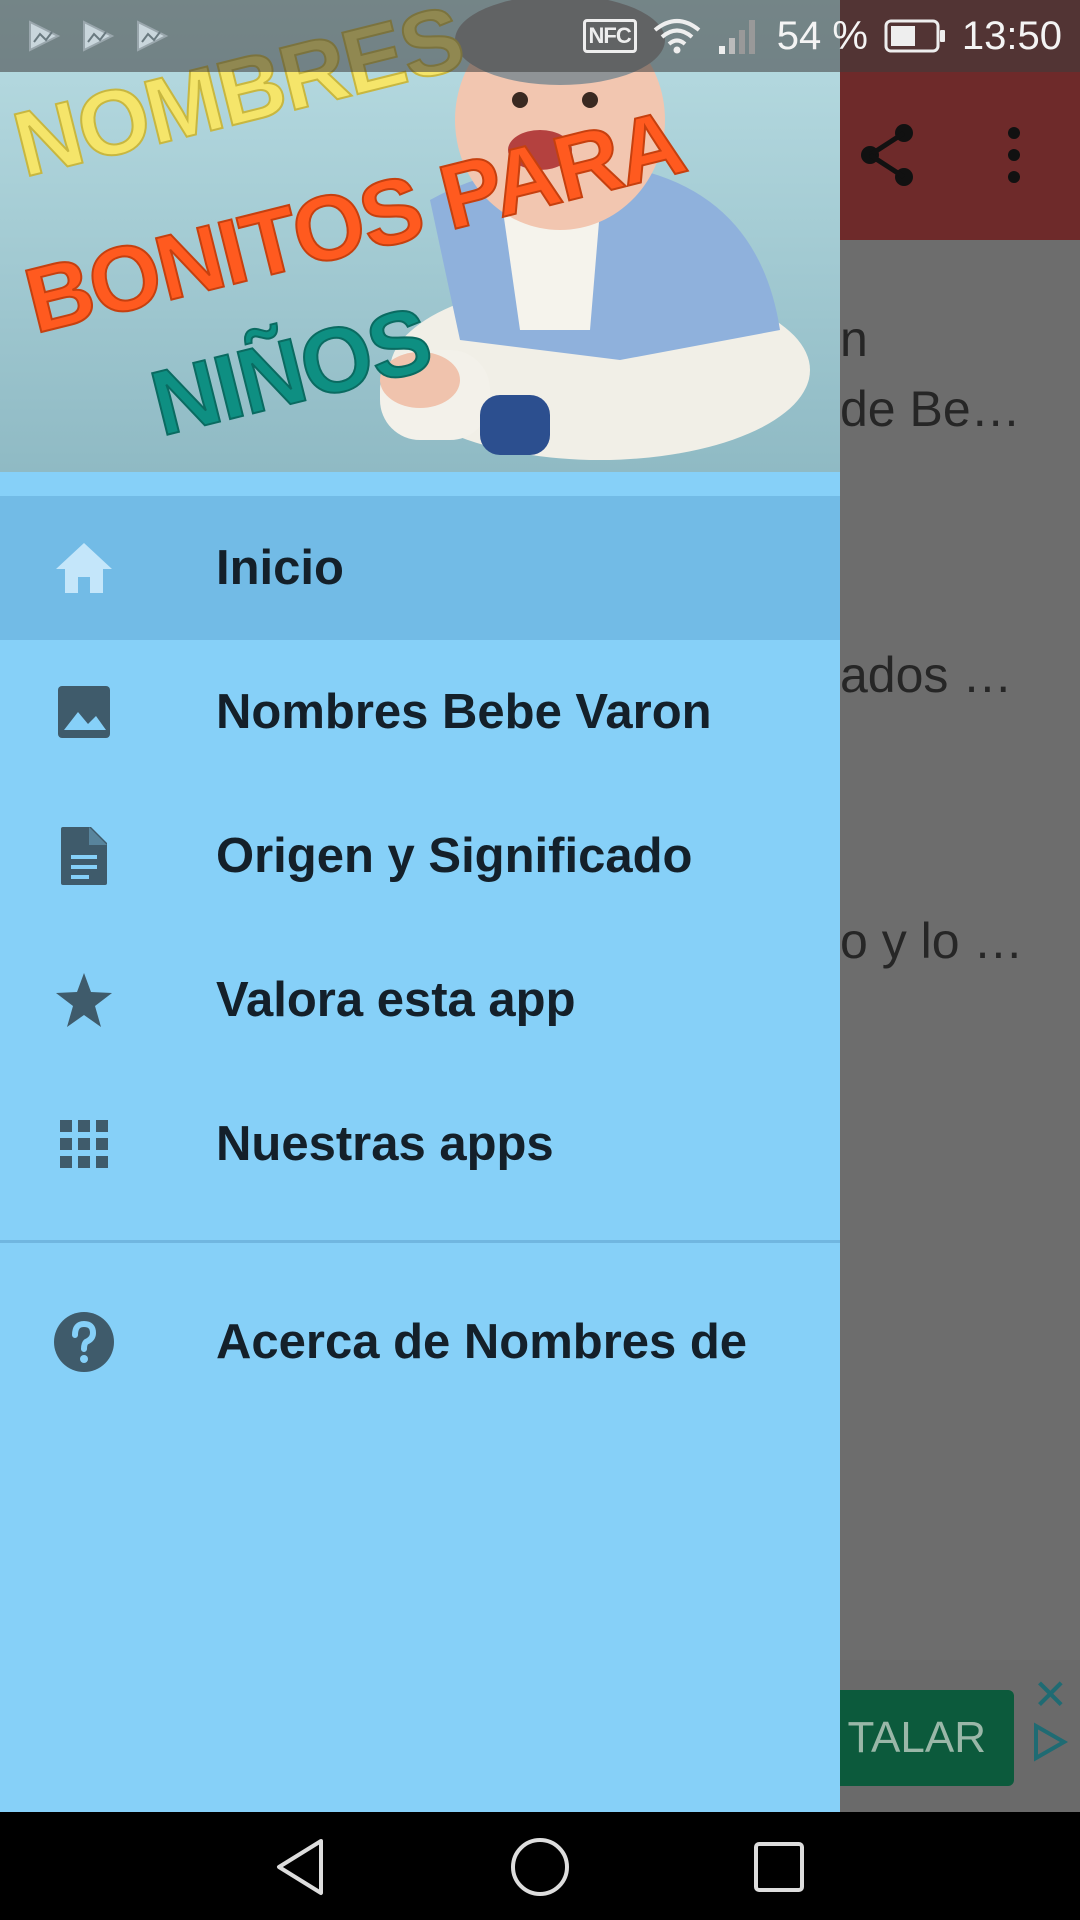 This screenshot has height=1920, width=1080. What do you see at coordinates (854, 339) in the screenshot?
I see `list-item: n` at bounding box center [854, 339].